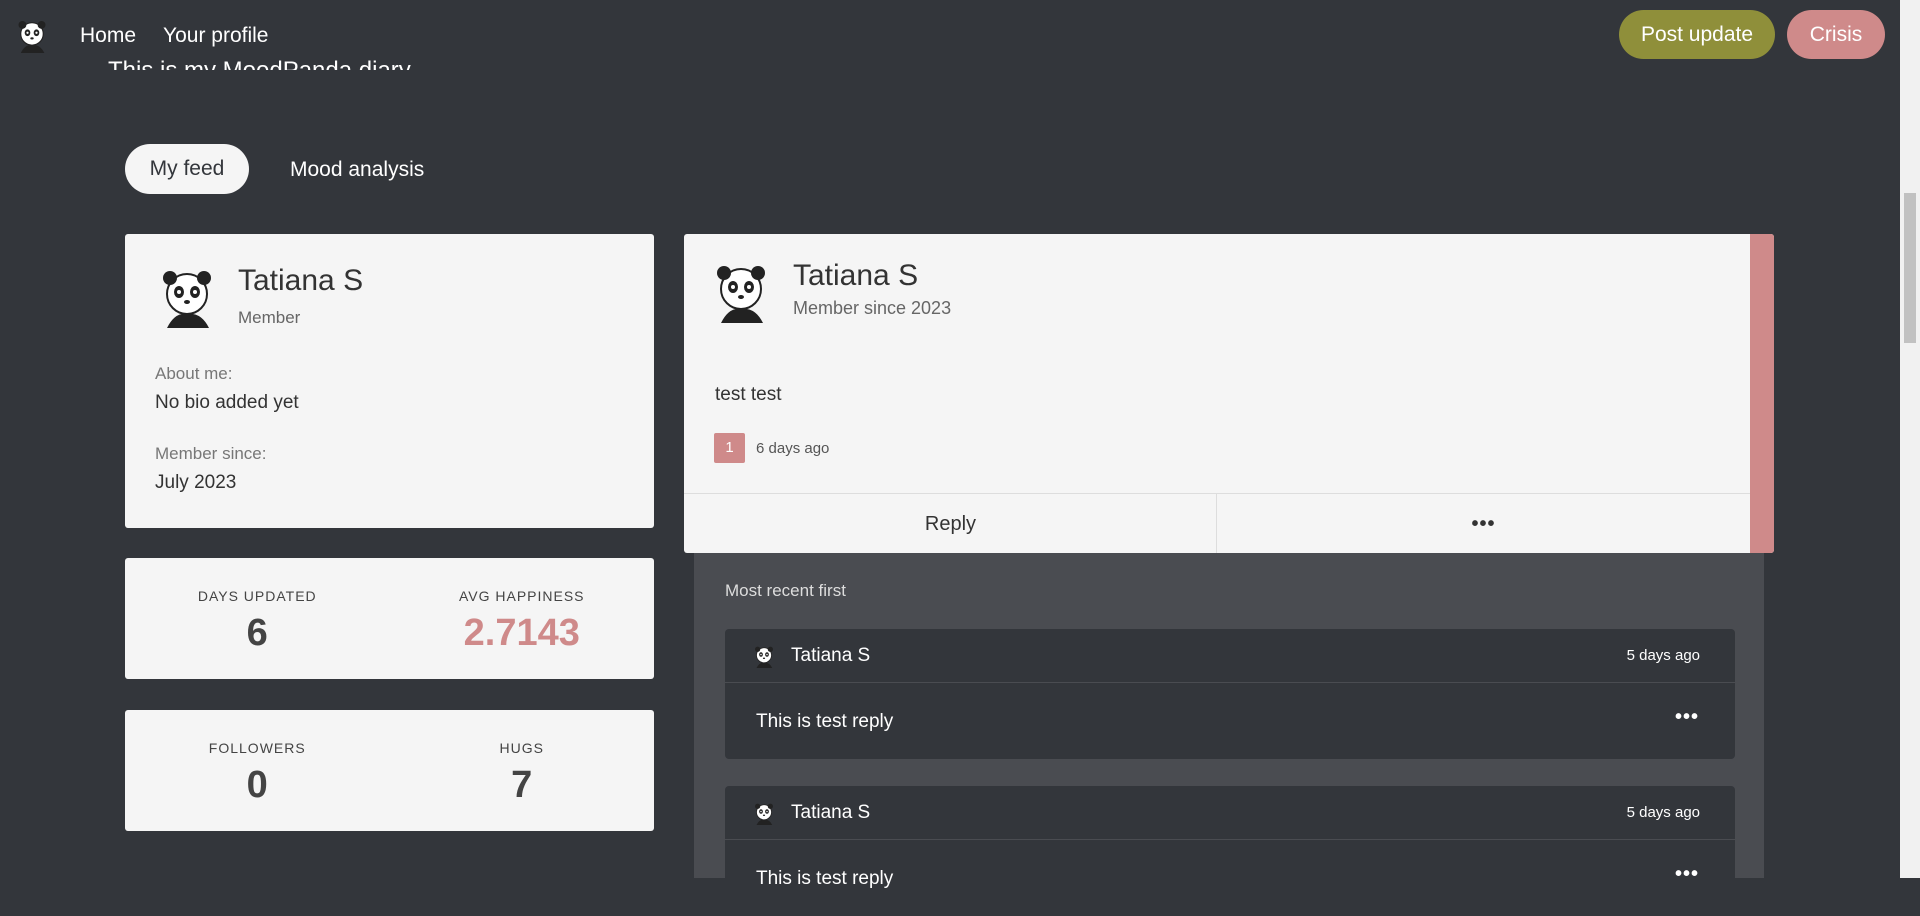 The width and height of the screenshot is (1920, 916). What do you see at coordinates (1910, 268) in the screenshot?
I see `scrollbar-thumb` at bounding box center [1910, 268].